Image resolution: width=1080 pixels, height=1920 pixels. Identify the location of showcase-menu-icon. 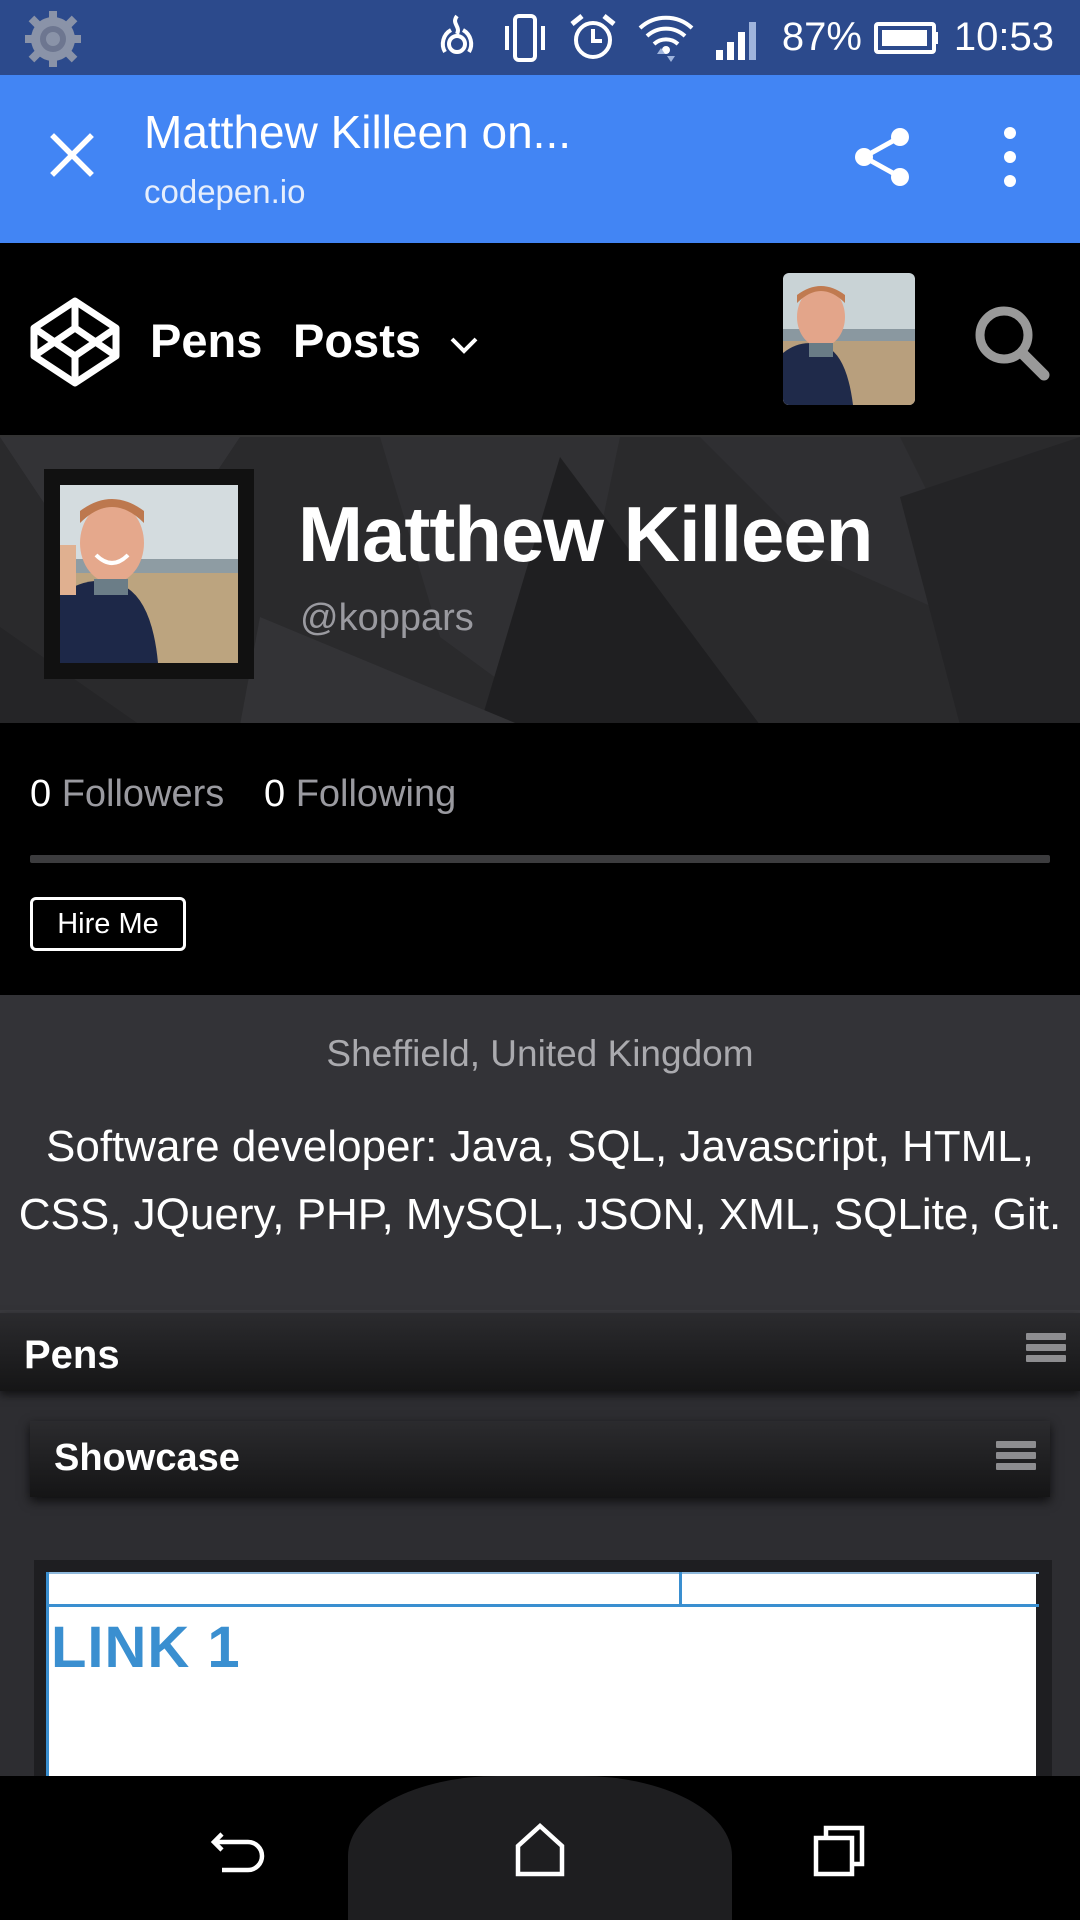
(1016, 1460).